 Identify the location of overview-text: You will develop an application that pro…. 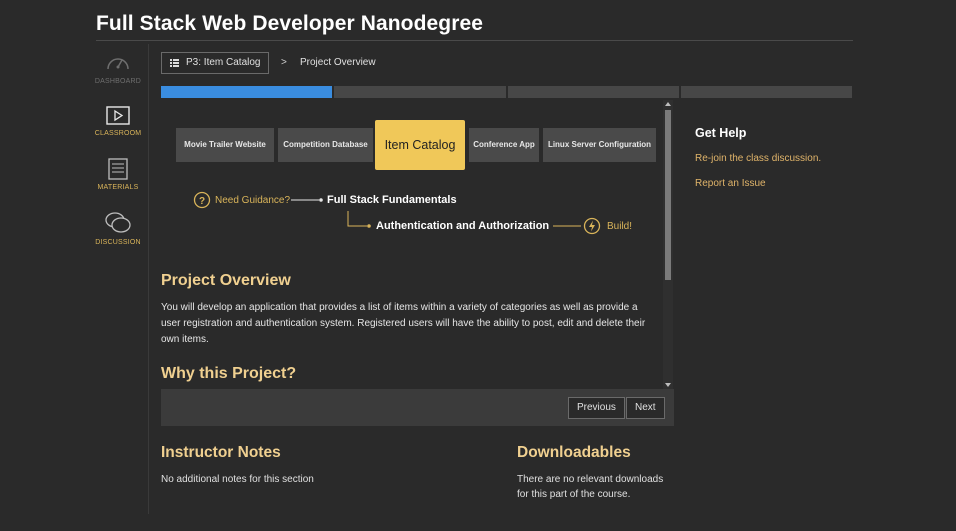
(403, 323).